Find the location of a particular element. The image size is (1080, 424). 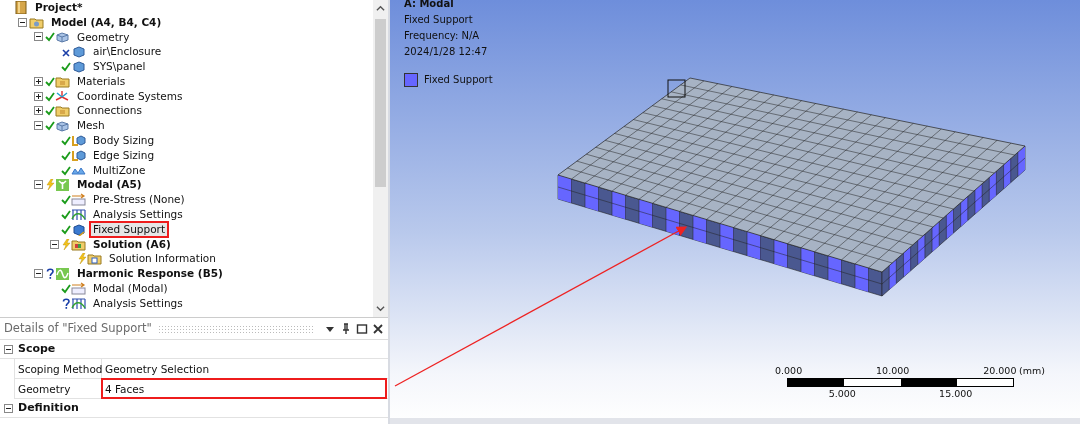

viewport-info: 2024/1/28 12:47 is located at coordinates (446, 52).